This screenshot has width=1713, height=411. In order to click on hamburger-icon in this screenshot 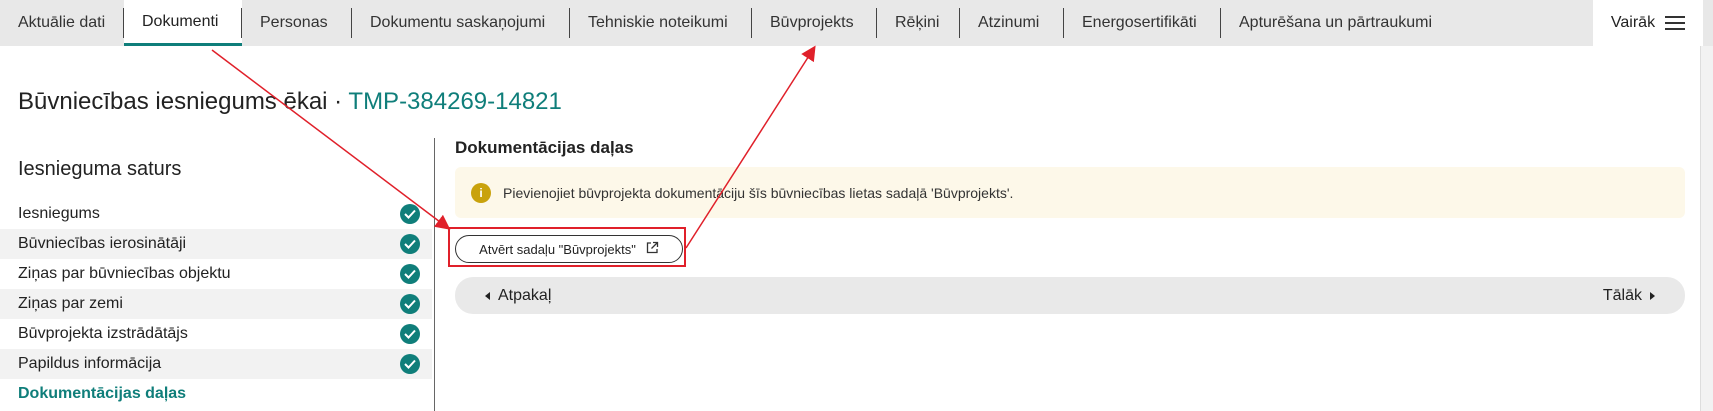, I will do `click(1675, 23)`.